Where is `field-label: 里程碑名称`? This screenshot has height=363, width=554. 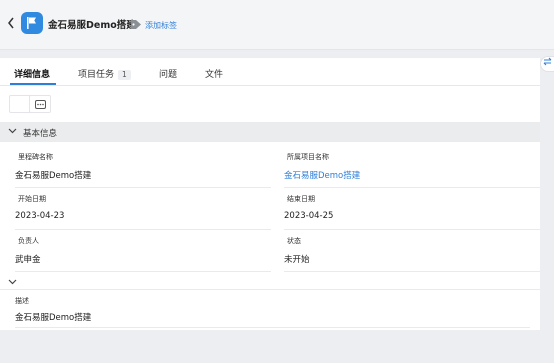 field-label: 里程碑名称 is located at coordinates (35, 157).